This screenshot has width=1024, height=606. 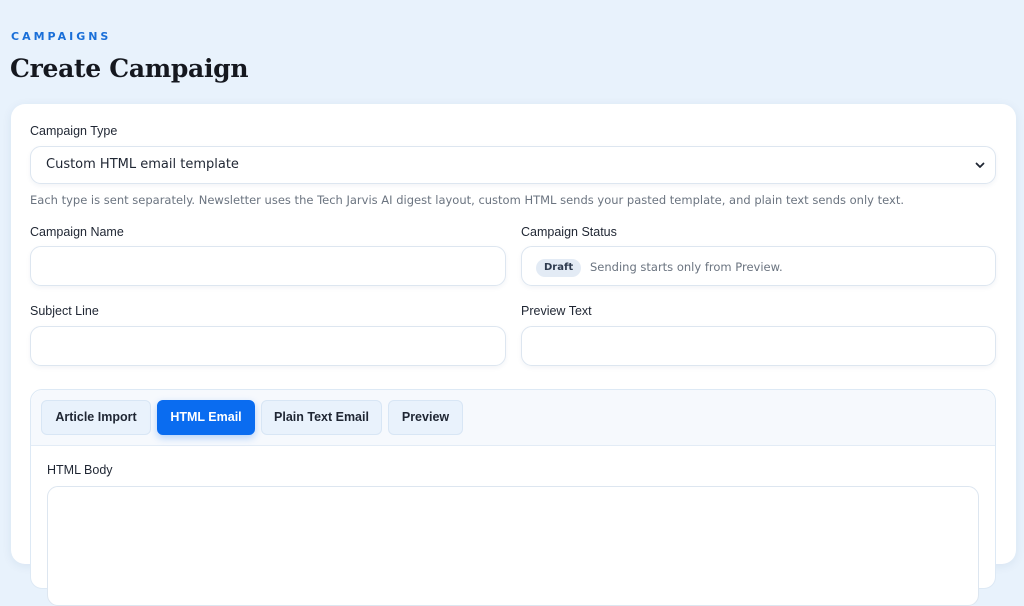 I want to click on chevron-down-icon, so click(x=980, y=165).